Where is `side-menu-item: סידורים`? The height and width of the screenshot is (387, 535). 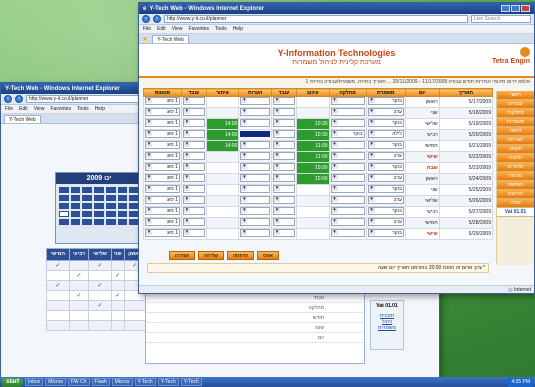 side-menu-item: סידורים is located at coordinates (515, 167).